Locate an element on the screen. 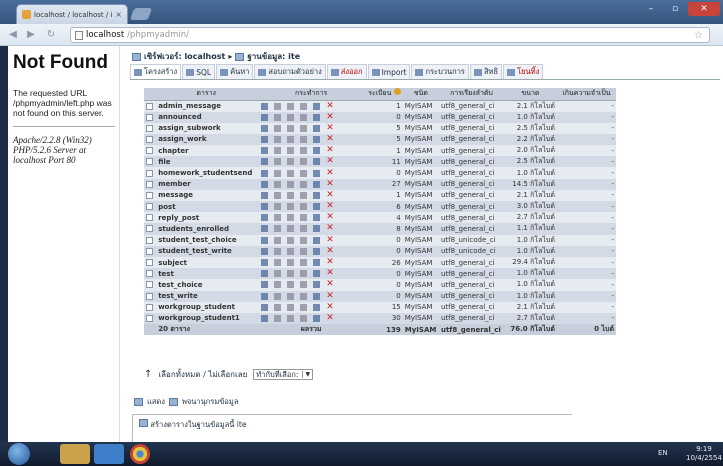 Image resolution: width=723 pixels, height=466 pixels. close-window-icon: ✕ is located at coordinates (704, 9).